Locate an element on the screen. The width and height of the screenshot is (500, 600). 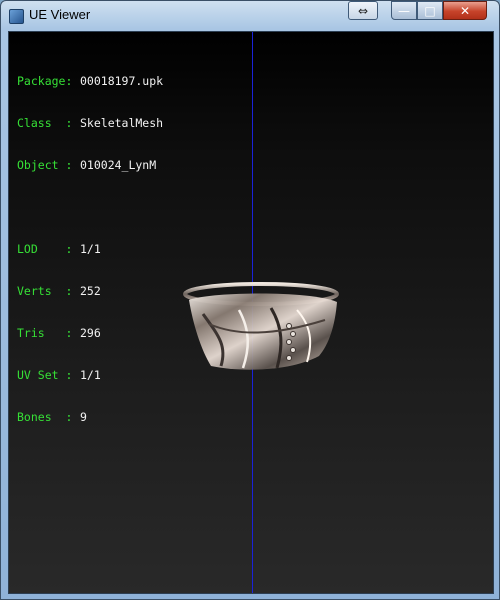
skeletal-mesh-model is located at coordinates (261, 326).